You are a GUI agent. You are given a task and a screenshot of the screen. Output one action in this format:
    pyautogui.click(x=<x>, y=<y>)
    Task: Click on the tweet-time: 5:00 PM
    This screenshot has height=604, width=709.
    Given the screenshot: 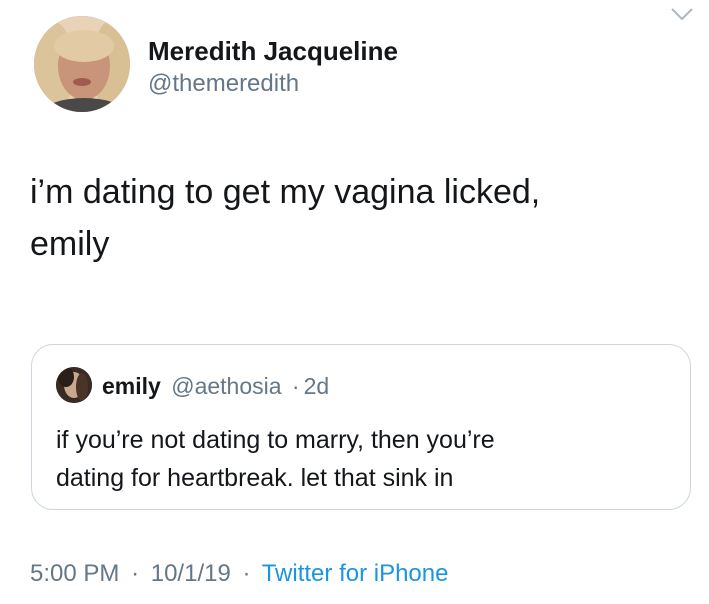 What is the action you would take?
    pyautogui.click(x=74, y=573)
    